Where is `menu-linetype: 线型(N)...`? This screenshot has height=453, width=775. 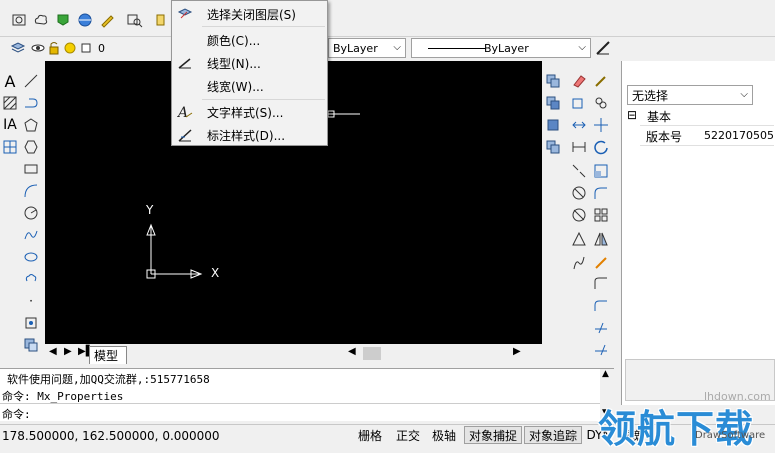 menu-linetype: 线型(N)... is located at coordinates (249, 63).